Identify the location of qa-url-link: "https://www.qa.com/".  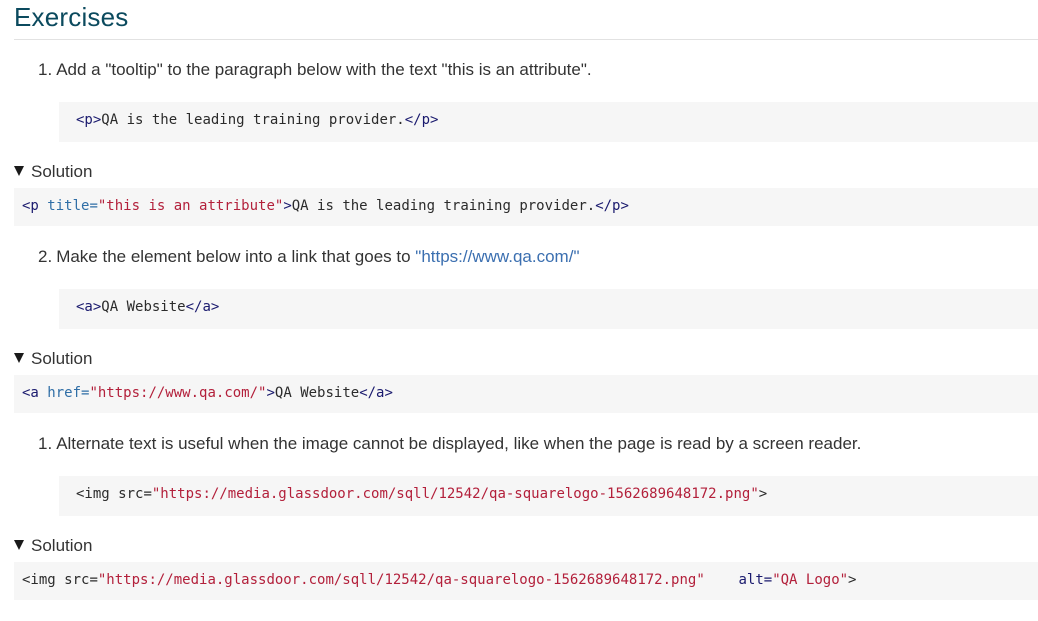
(497, 256).